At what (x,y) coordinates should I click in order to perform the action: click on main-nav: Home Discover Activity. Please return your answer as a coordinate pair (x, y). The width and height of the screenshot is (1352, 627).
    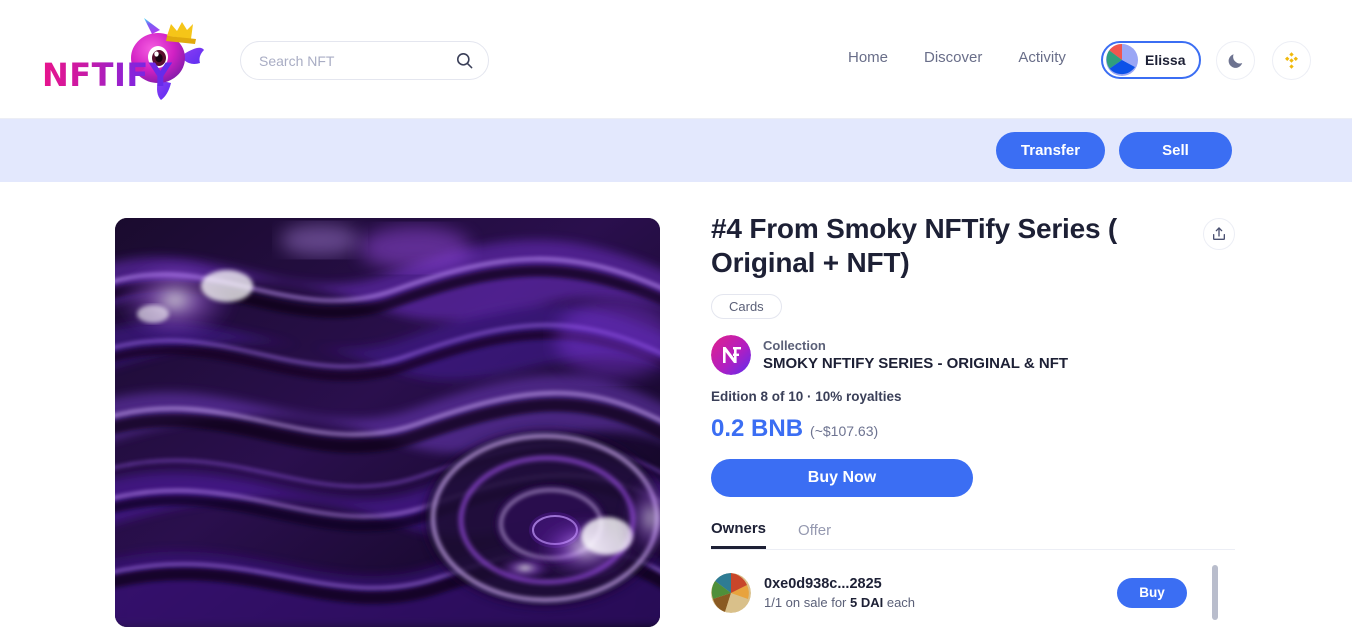
    Looking at the image, I should click on (957, 57).